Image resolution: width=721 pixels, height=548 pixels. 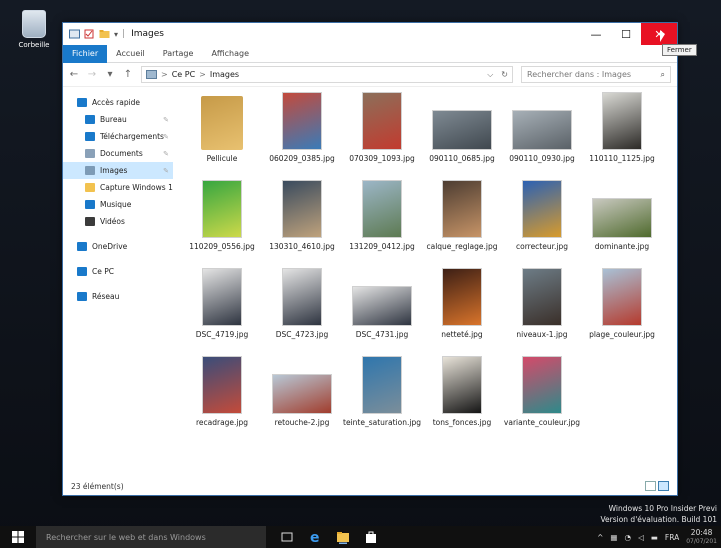 What do you see at coordinates (82, 102) in the screenshot?
I see `star-icon` at bounding box center [82, 102].